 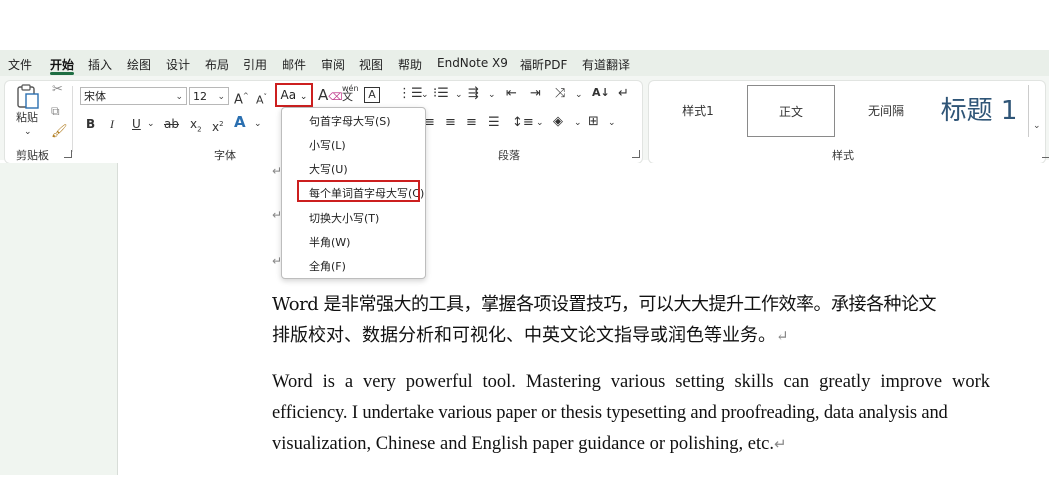 I want to click on shading-icon: ◈, so click(x=558, y=121).